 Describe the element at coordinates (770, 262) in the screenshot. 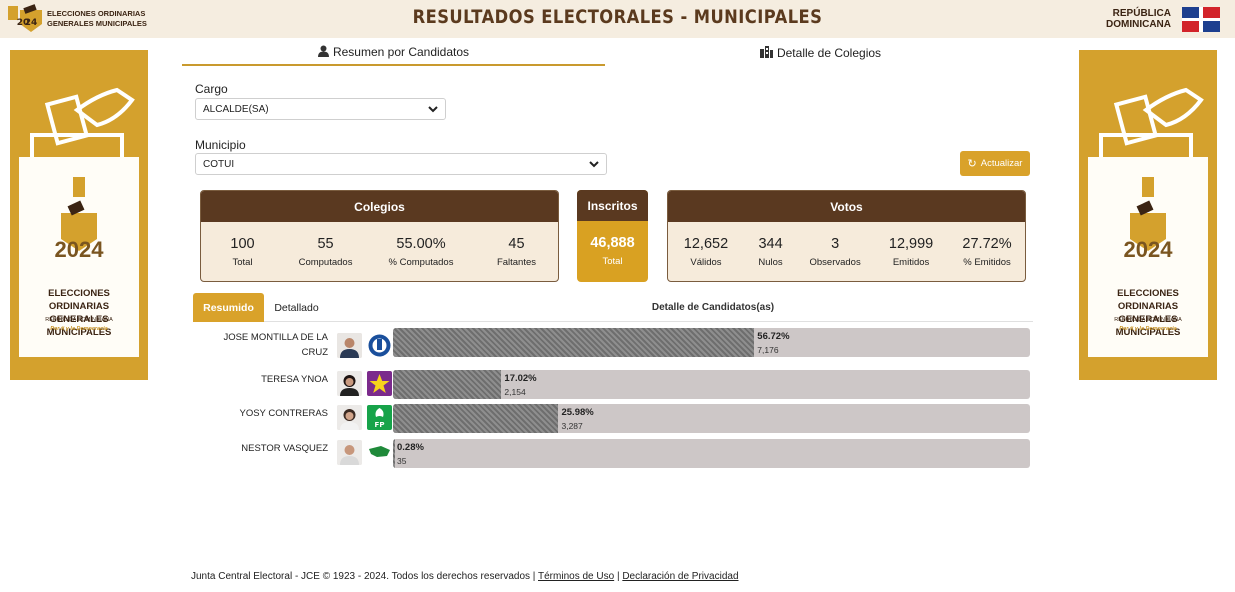

I see `stat-label: Nulos` at that location.